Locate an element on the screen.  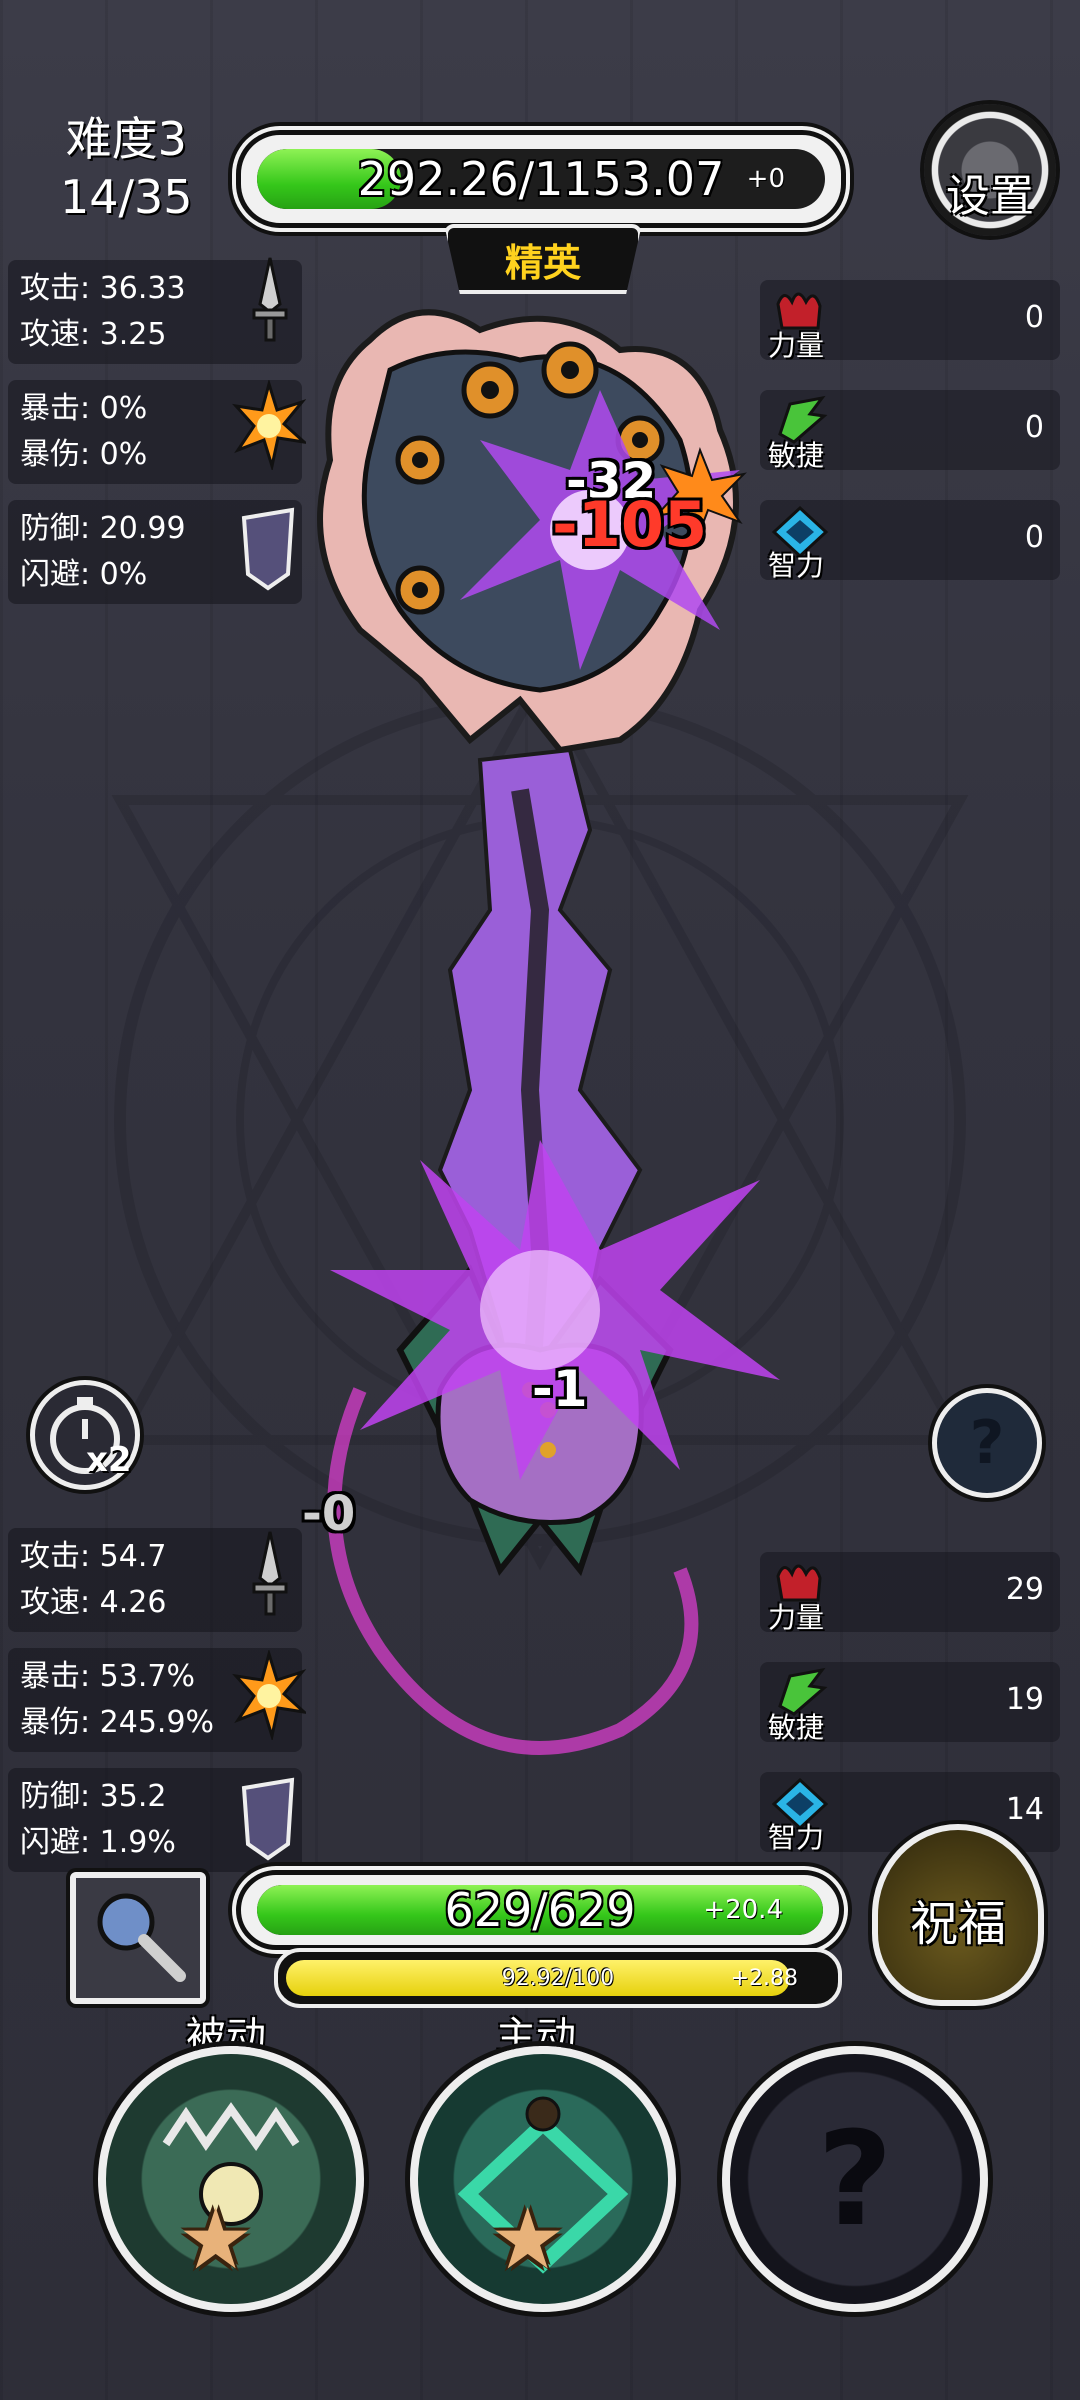
player-agility-value: 19 is located at coordinates (1024, 1699).